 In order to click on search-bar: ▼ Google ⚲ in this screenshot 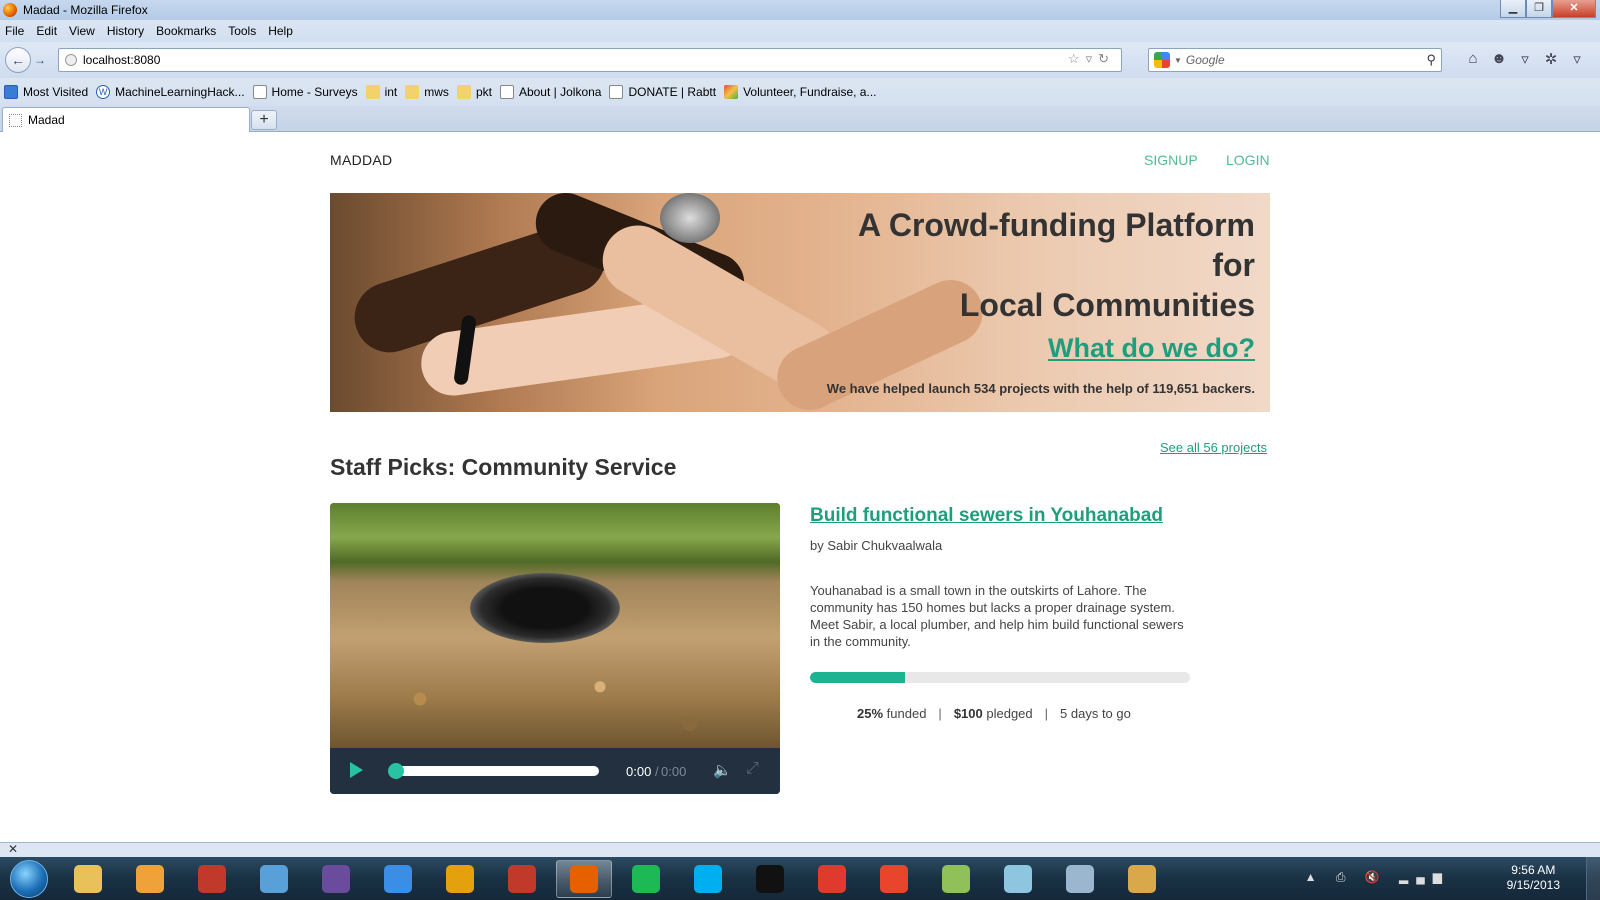, I will do `click(1295, 60)`.